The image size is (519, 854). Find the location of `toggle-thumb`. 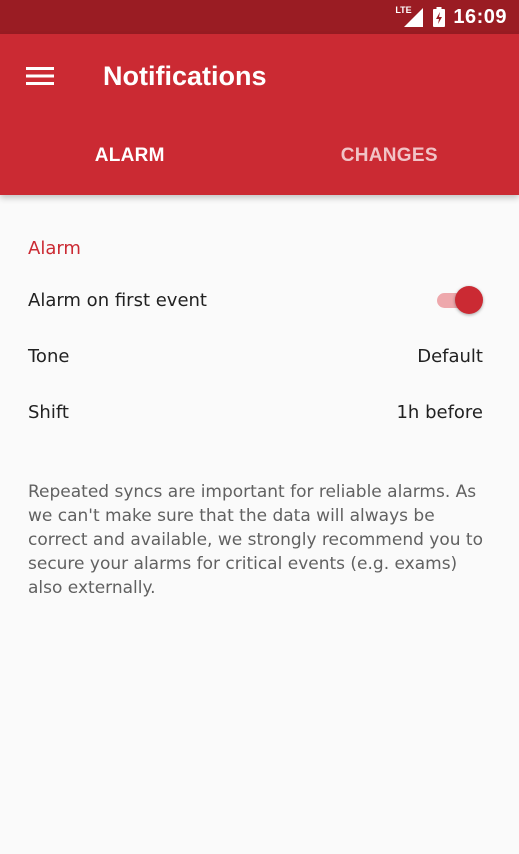

toggle-thumb is located at coordinates (469, 300).